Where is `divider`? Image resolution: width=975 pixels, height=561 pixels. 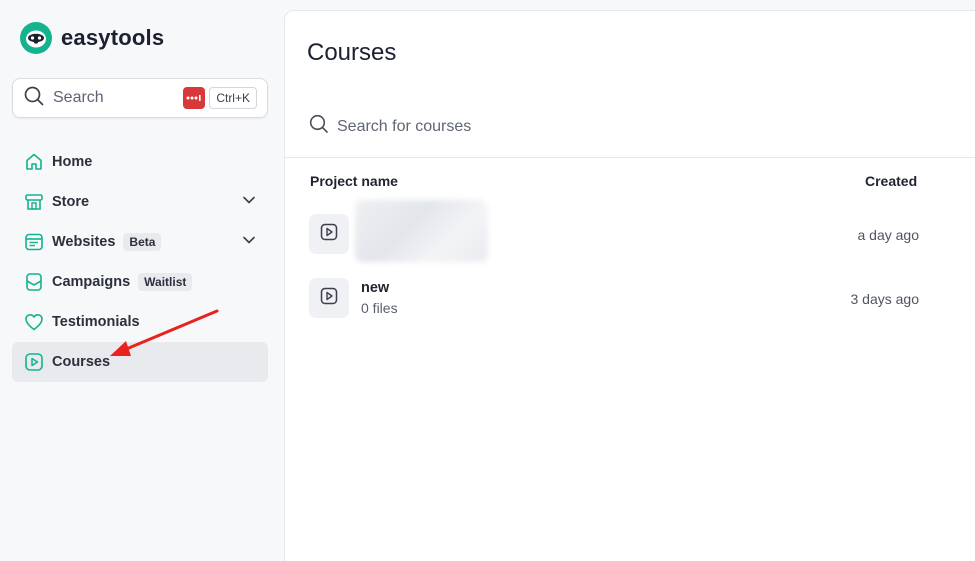 divider is located at coordinates (630, 157).